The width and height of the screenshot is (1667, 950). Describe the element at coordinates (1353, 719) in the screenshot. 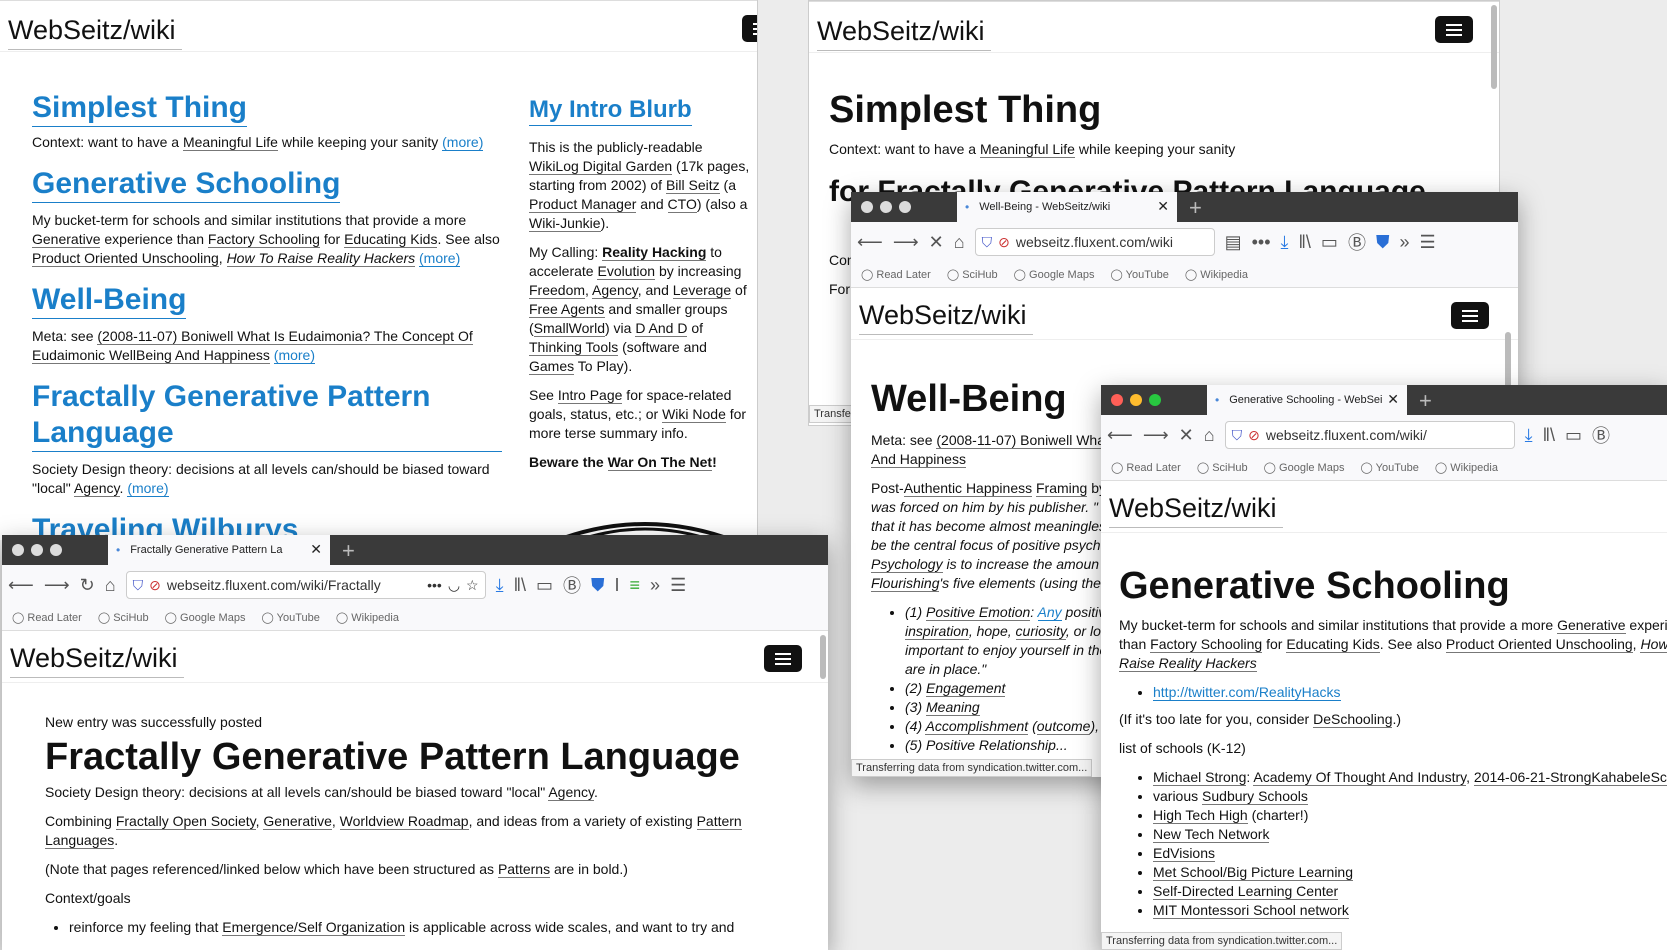

I see `link: DeSchooling` at that location.